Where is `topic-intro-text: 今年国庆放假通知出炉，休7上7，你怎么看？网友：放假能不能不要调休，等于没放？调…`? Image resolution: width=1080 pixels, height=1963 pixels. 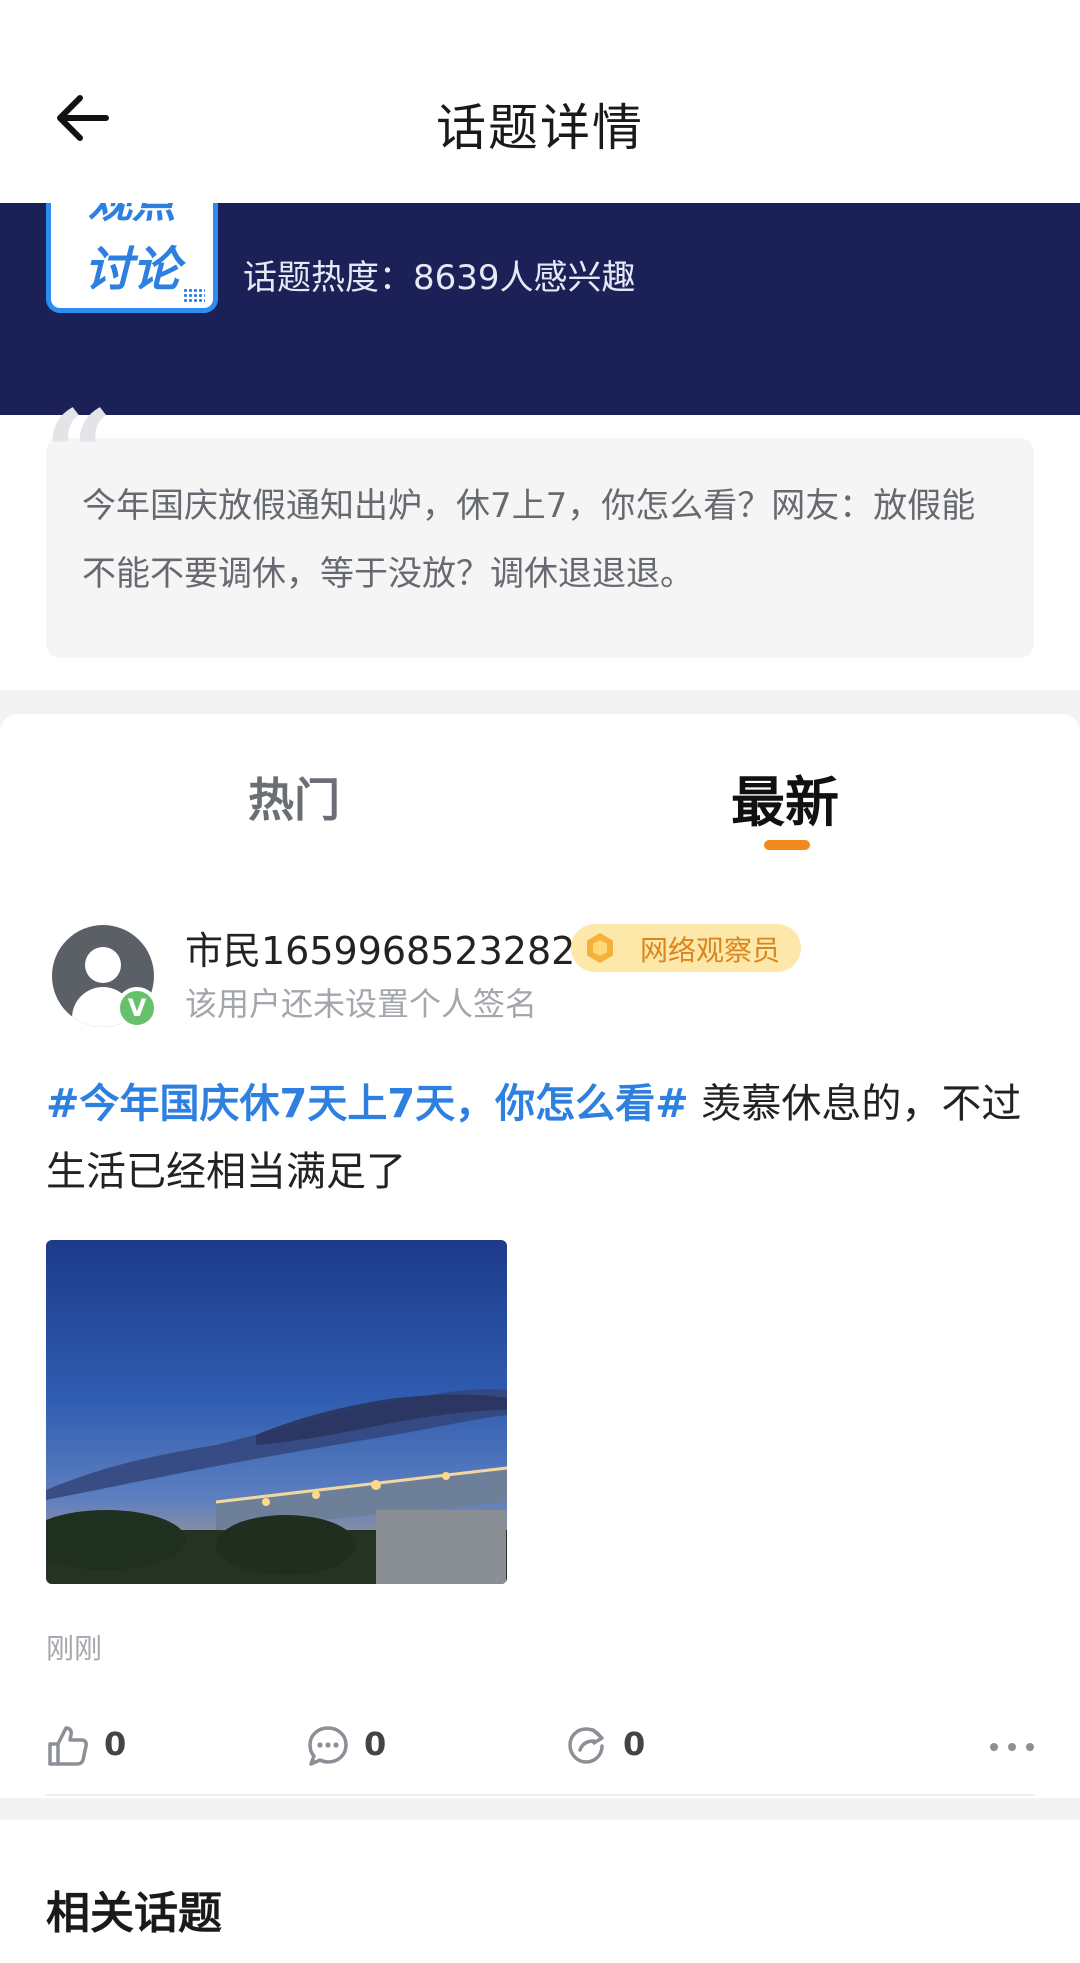 topic-intro-text: 今年国庆放假通知出炉，休7上7，你怎么看？网友：放假能不能不要调休，等于没放？调… is located at coordinates (529, 540).